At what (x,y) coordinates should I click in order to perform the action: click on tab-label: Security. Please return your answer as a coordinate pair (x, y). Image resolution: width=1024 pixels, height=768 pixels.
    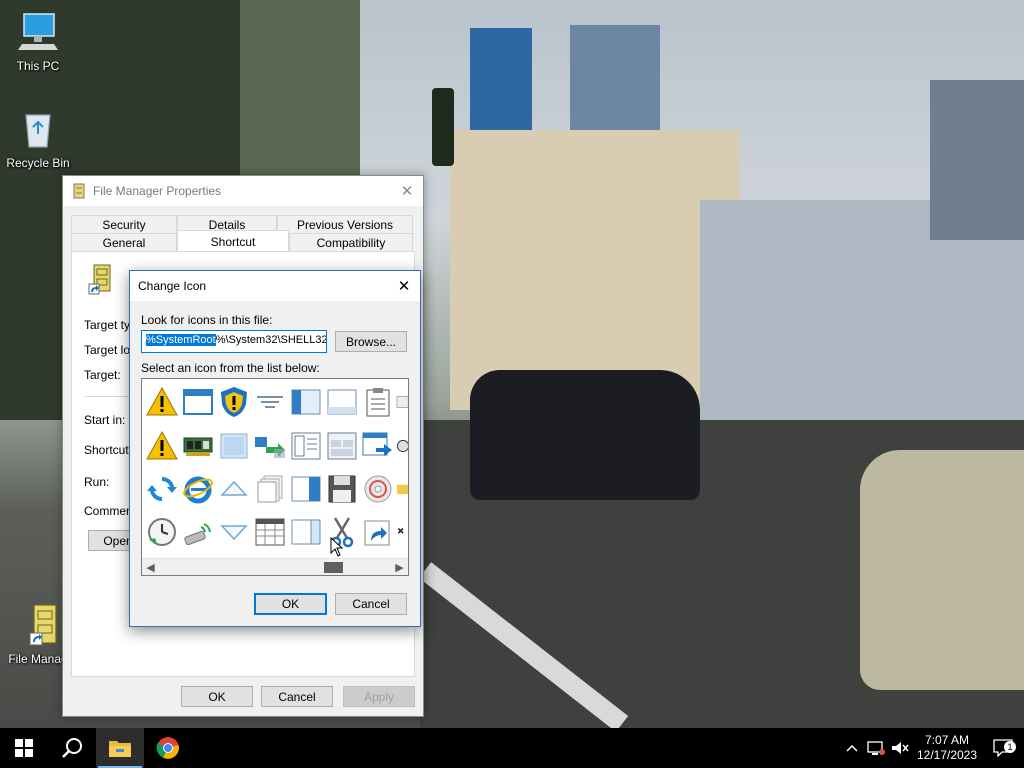
    Looking at the image, I should click on (124, 224).